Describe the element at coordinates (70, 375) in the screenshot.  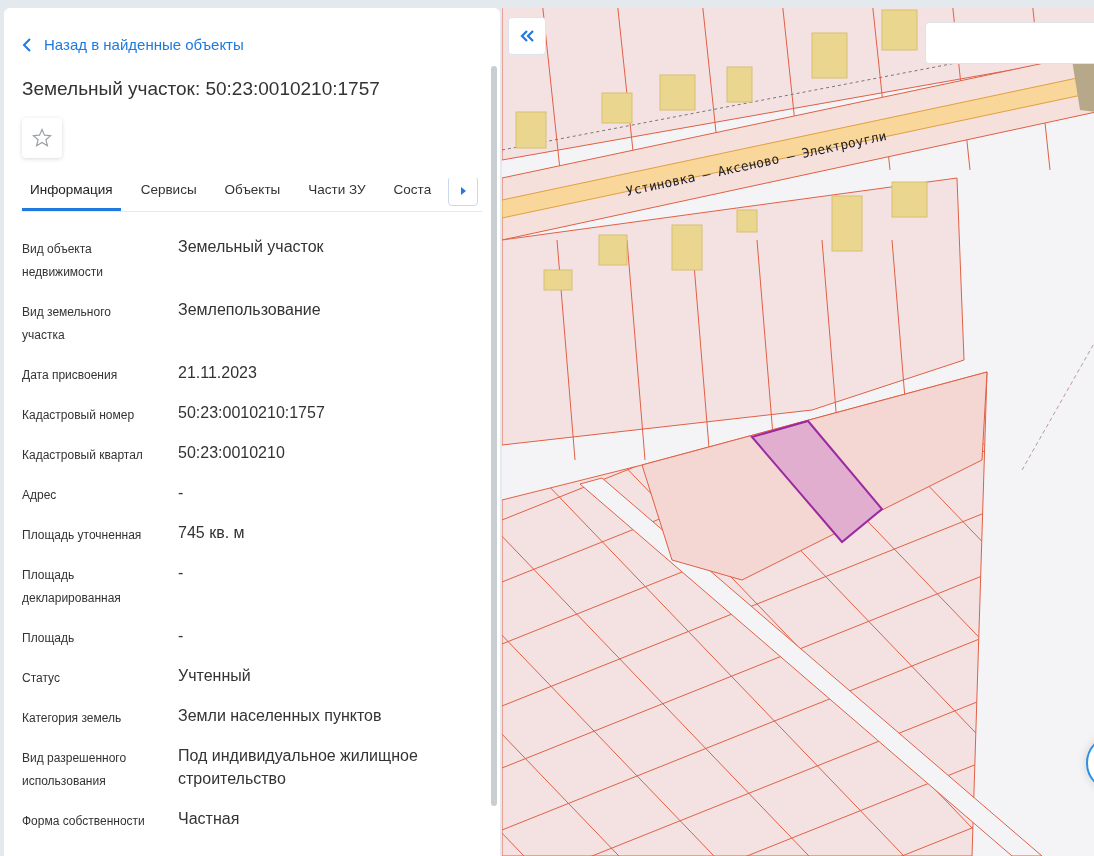
I see `field-label: Дата присвоения` at that location.